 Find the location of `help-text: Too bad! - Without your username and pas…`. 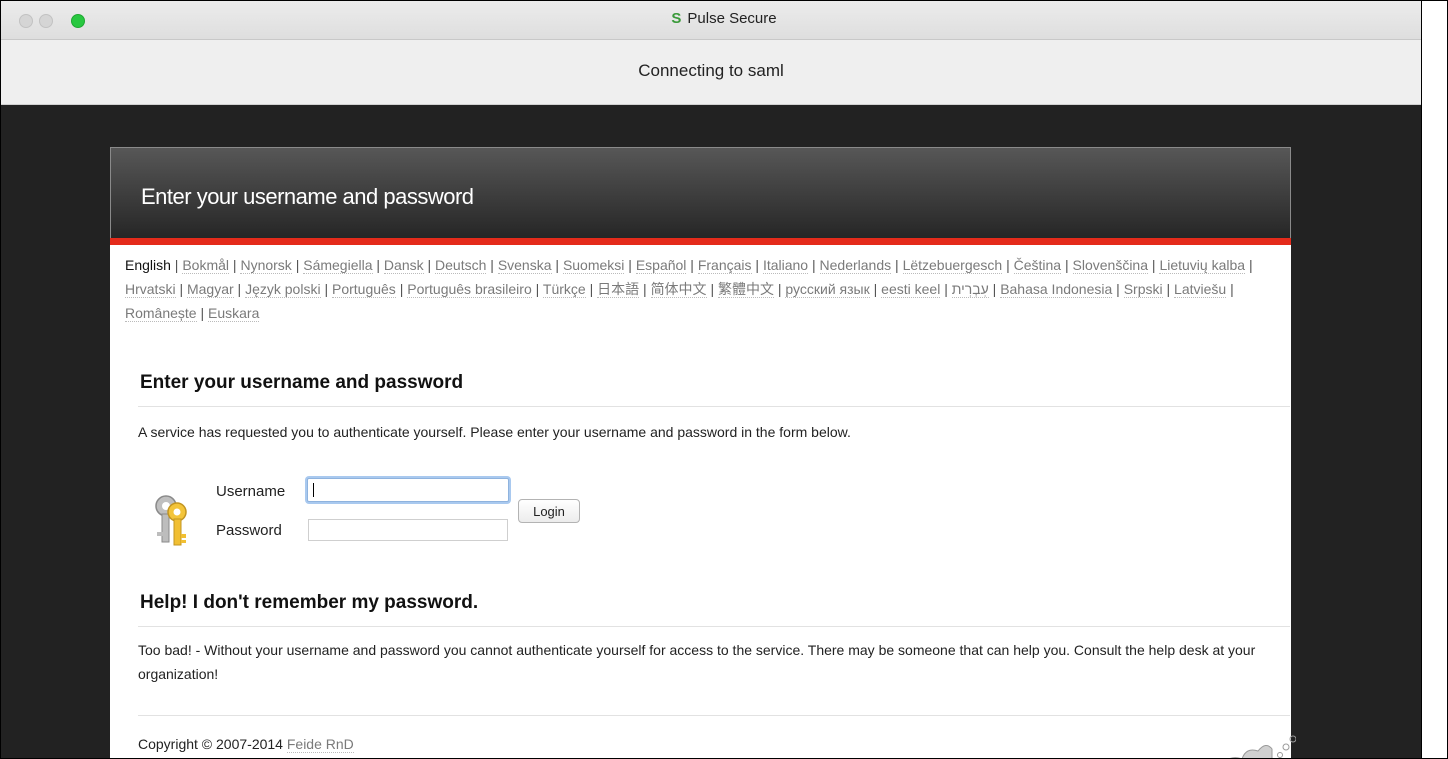

help-text: Too bad! - Without your username and pas… is located at coordinates (697, 662).